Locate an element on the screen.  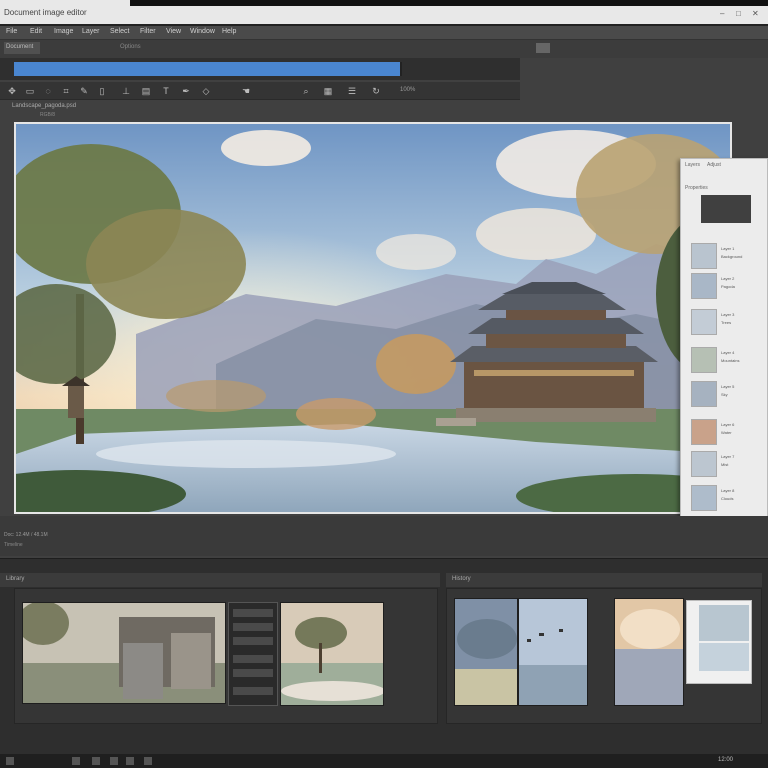
progress-fill is located at coordinates (207, 69).